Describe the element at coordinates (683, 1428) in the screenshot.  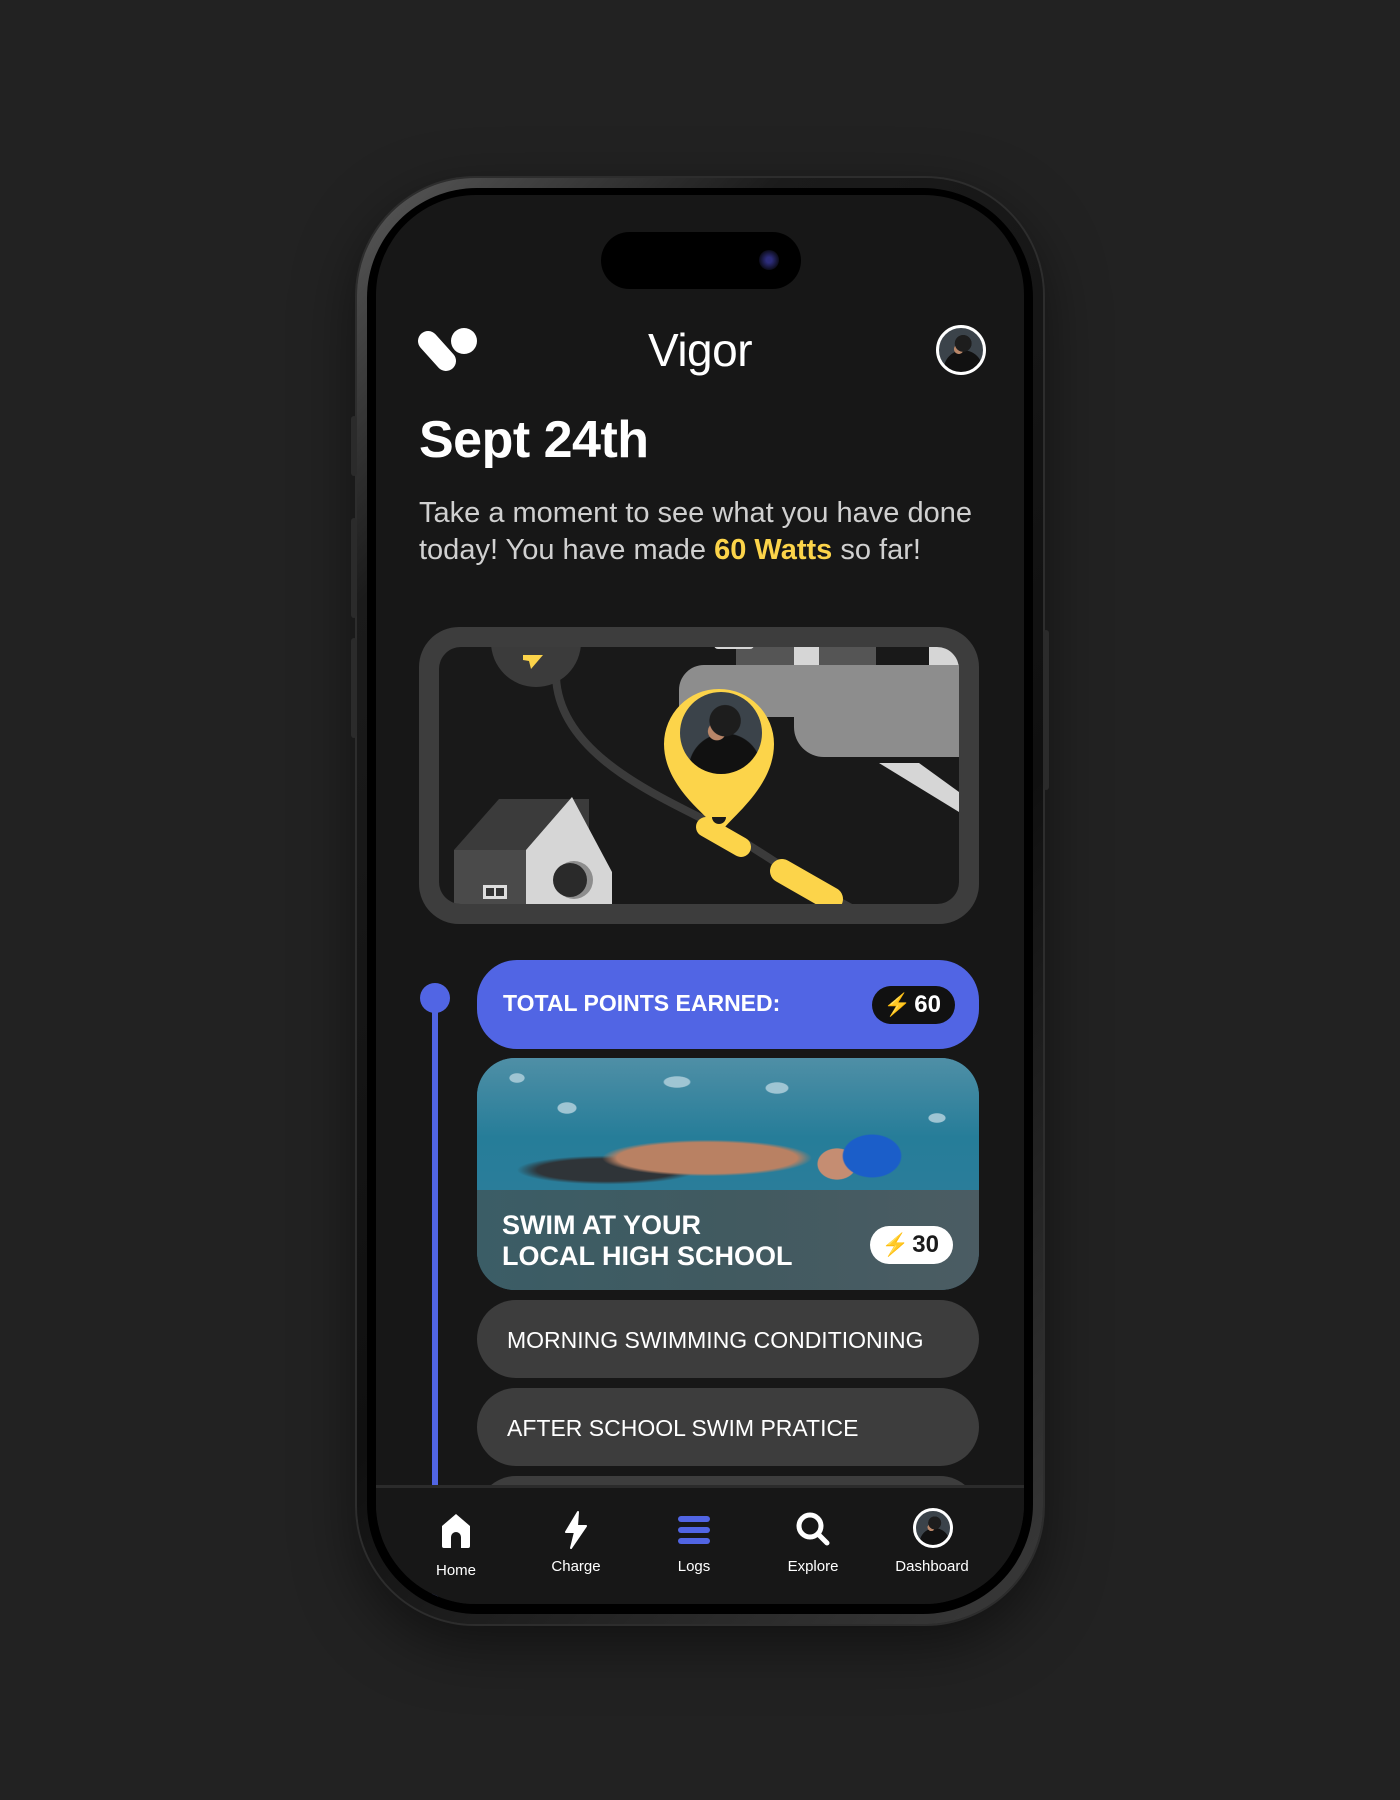
I see `log-item-label: AFTER SCHOOL SWIM PRATICE` at that location.